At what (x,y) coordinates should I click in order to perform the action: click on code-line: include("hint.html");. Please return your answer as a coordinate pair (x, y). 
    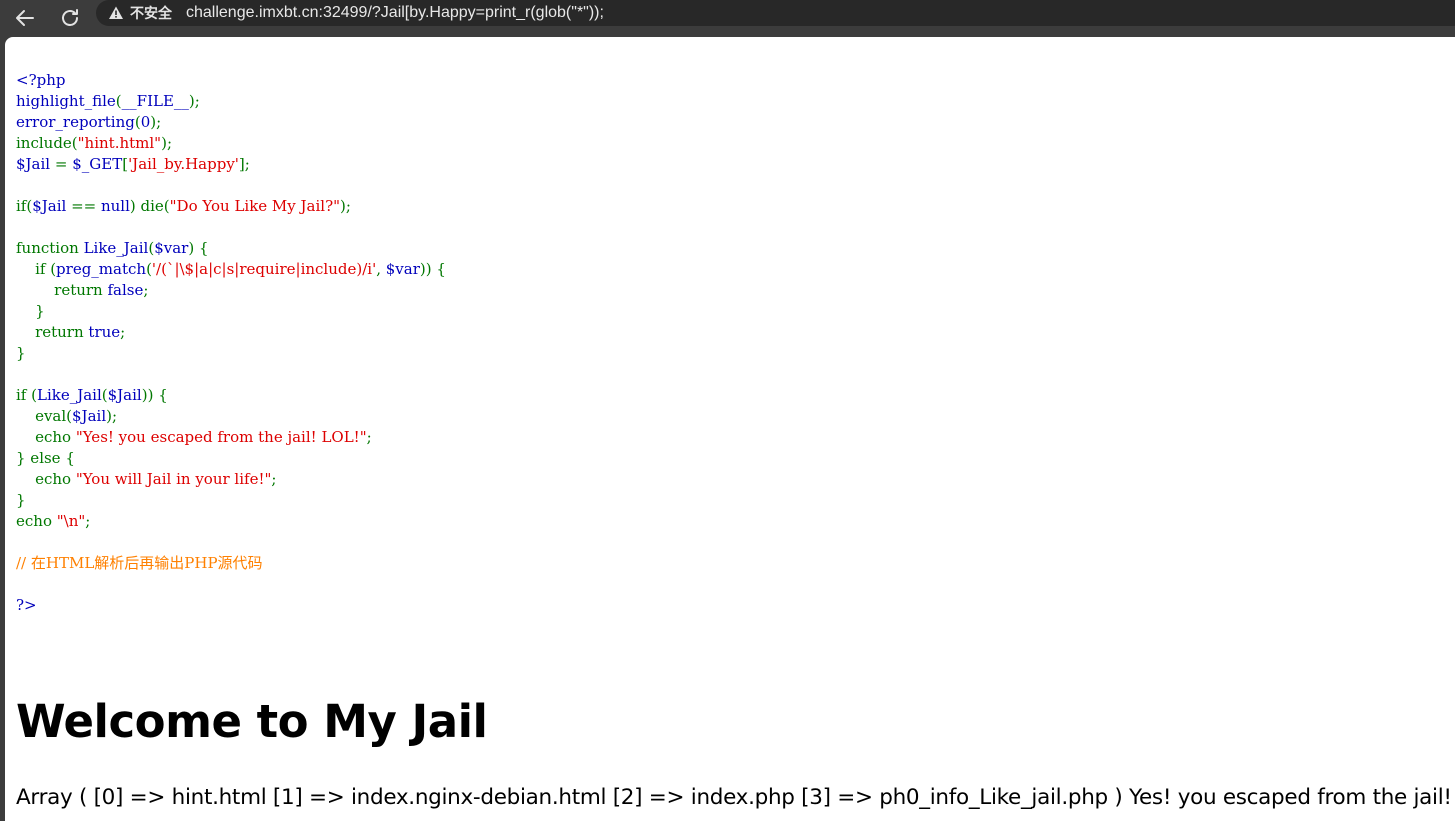
    Looking at the image, I should click on (94, 143).